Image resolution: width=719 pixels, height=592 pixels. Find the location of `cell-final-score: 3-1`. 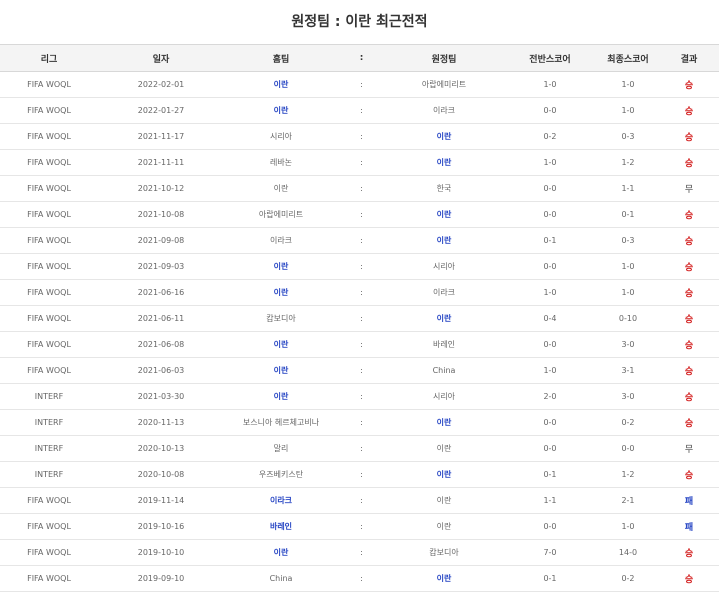

cell-final-score: 3-1 is located at coordinates (628, 370).